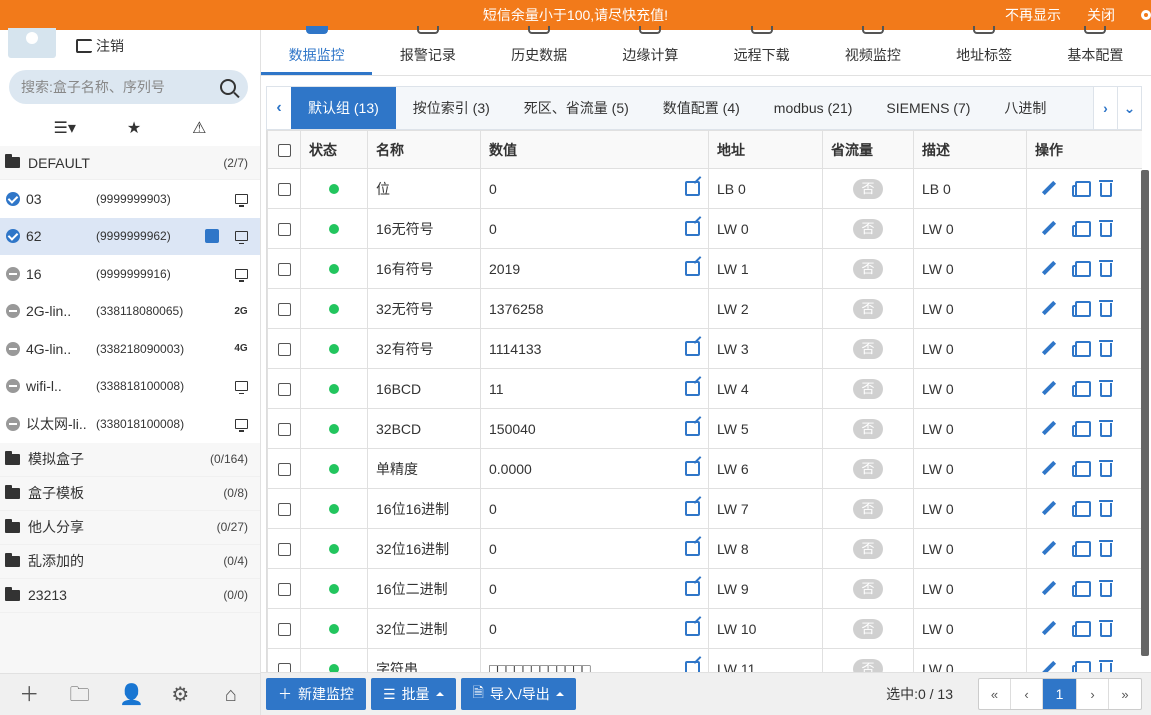 The height and width of the screenshot is (715, 1151). I want to click on current-page-button: 1, so click(1060, 694).